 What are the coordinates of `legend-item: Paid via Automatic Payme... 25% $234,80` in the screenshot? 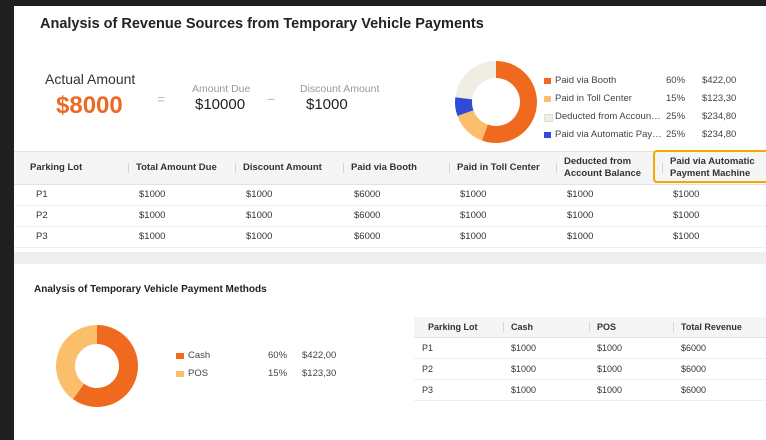 It's located at (655, 136).